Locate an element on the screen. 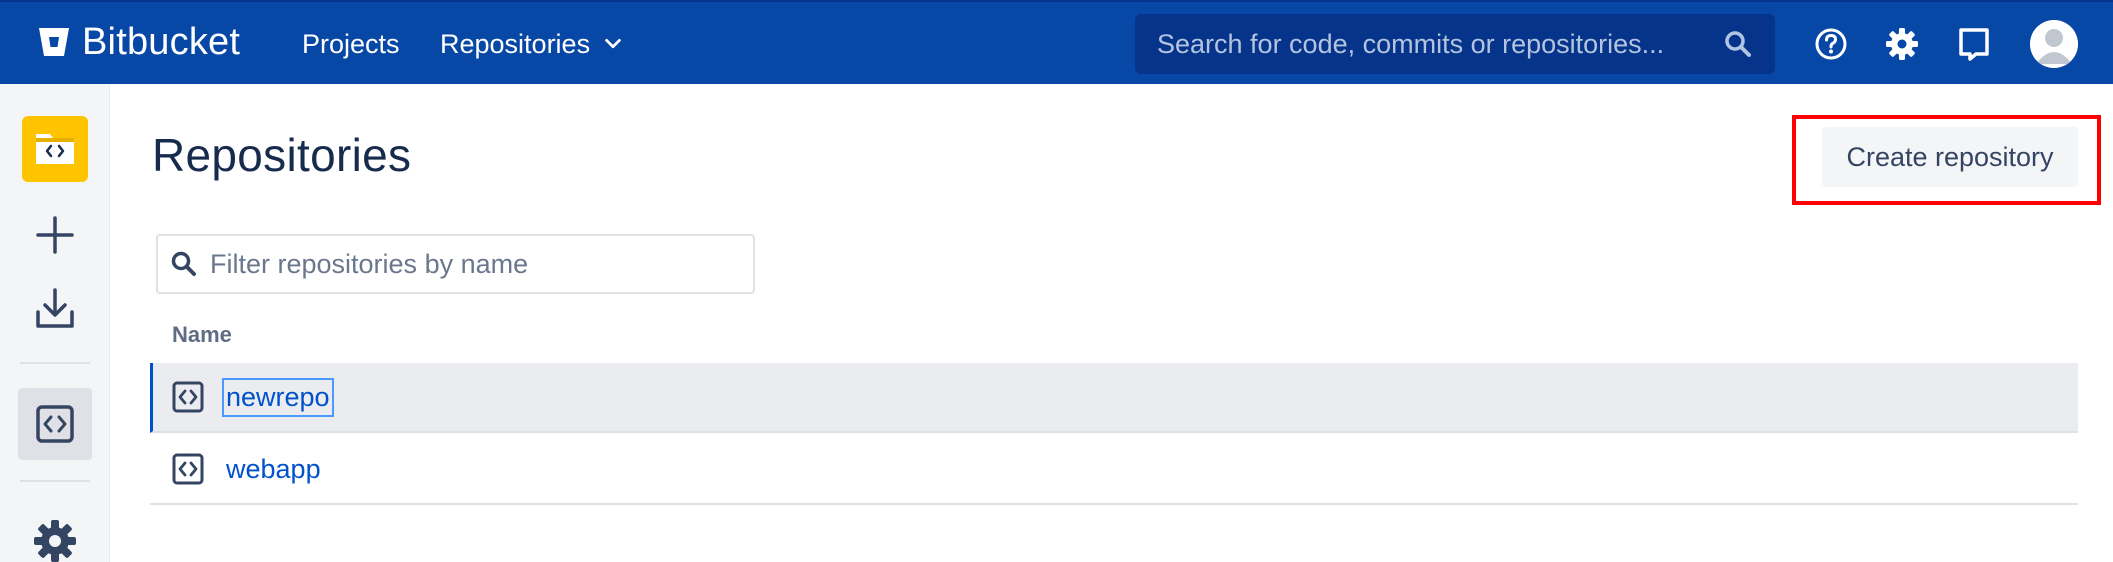  global-search is located at coordinates (1455, 44).